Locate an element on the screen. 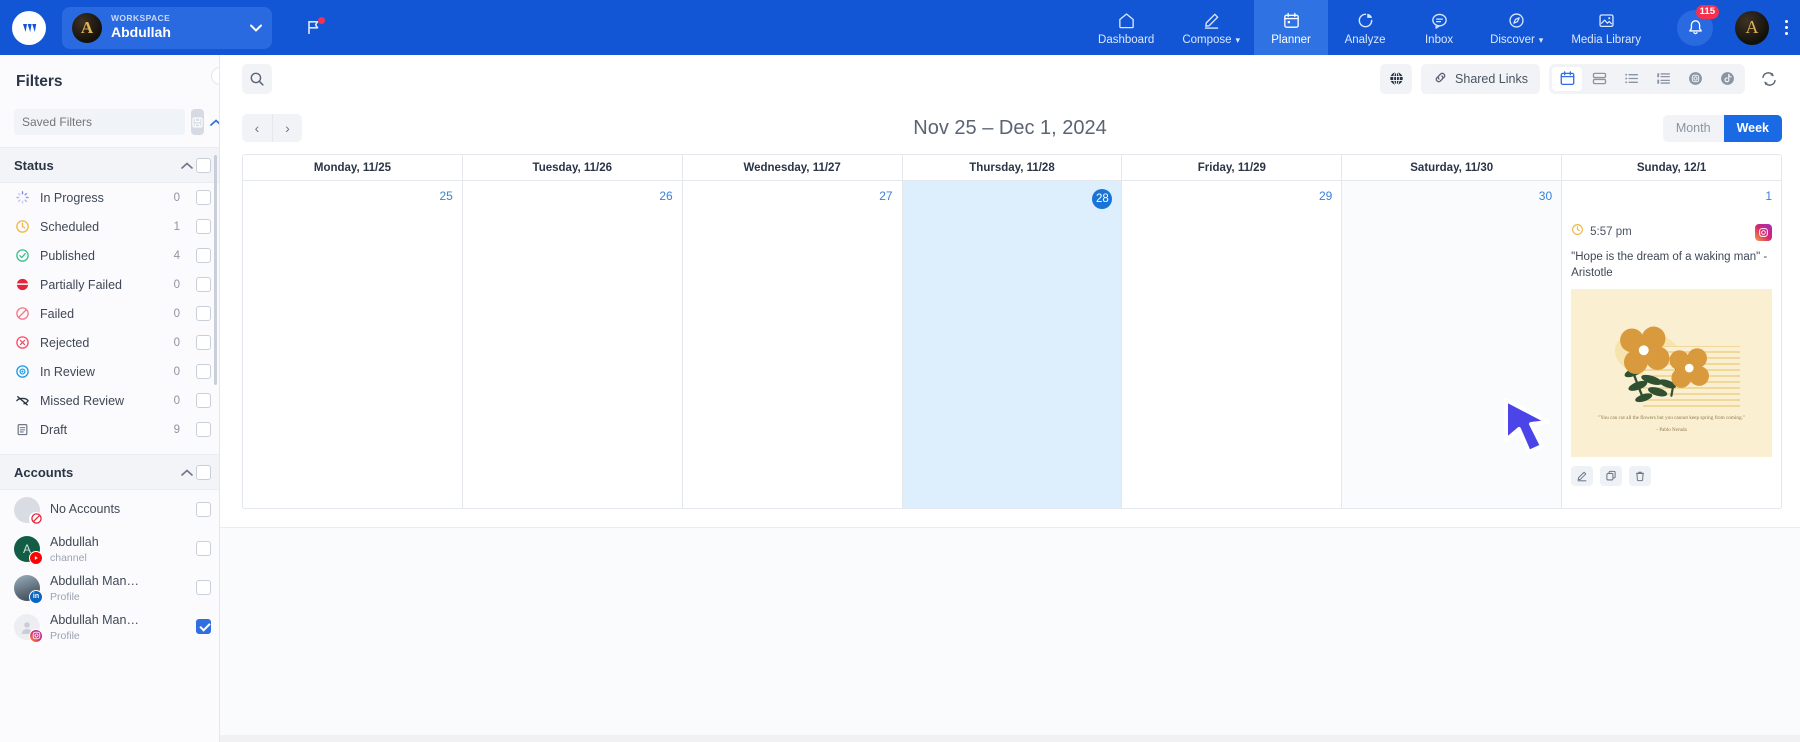 Image resolution: width=1800 pixels, height=742 pixels. filter-row-missed-review: Missed Review 0 is located at coordinates (109, 400).